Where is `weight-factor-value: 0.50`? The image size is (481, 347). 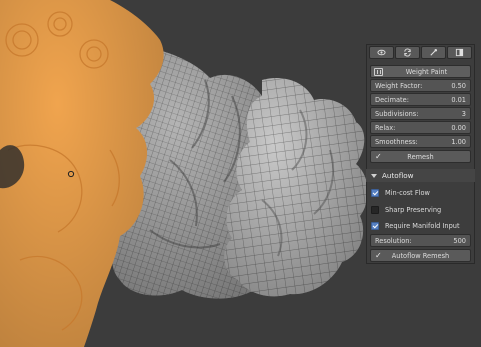 weight-factor-value: 0.50 is located at coordinates (458, 85).